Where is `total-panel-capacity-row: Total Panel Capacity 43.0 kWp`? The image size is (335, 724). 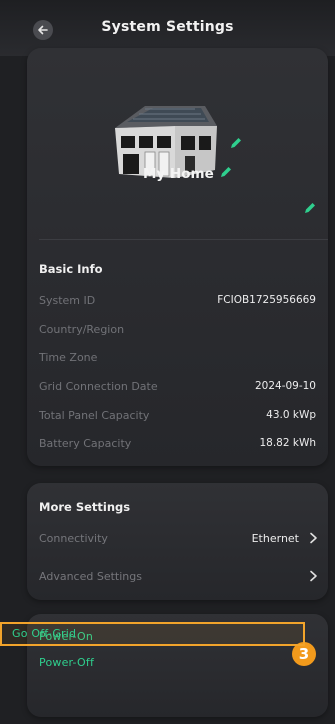
total-panel-capacity-row: Total Panel Capacity 43.0 kWp is located at coordinates (177, 415).